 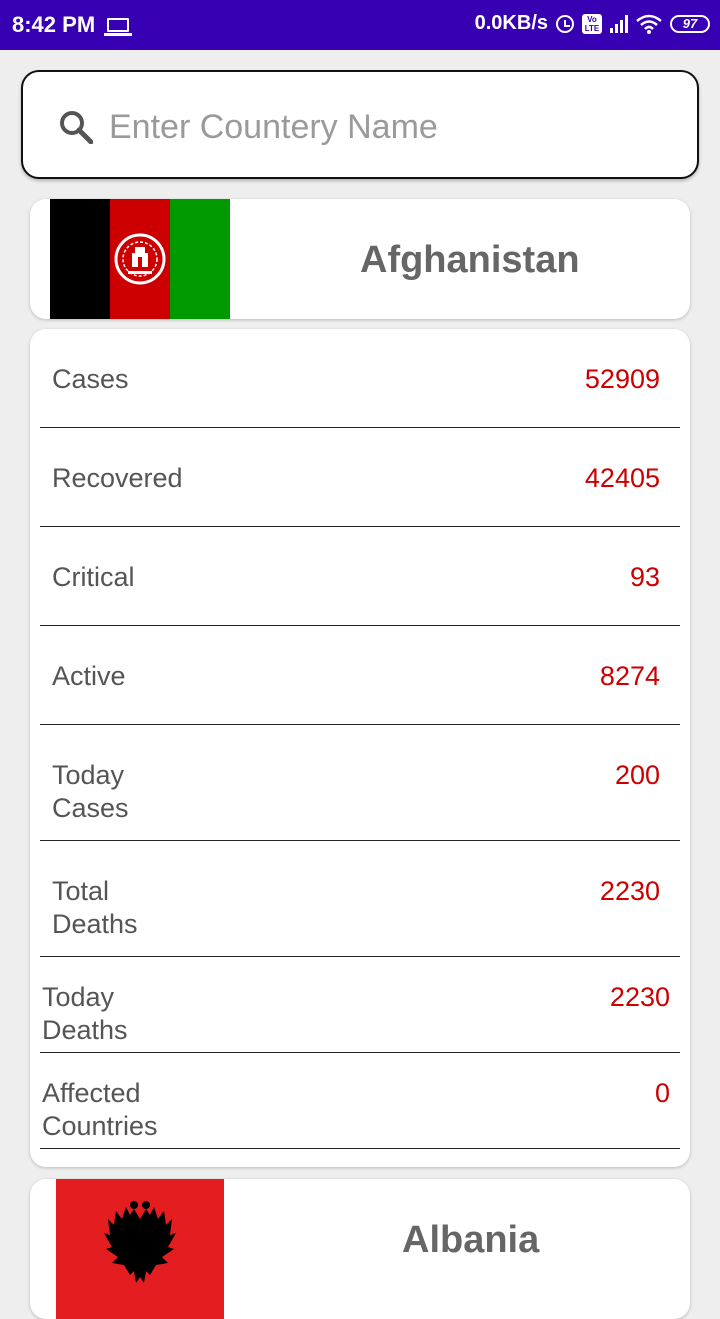 I want to click on stat-label: Cases, so click(x=90, y=379).